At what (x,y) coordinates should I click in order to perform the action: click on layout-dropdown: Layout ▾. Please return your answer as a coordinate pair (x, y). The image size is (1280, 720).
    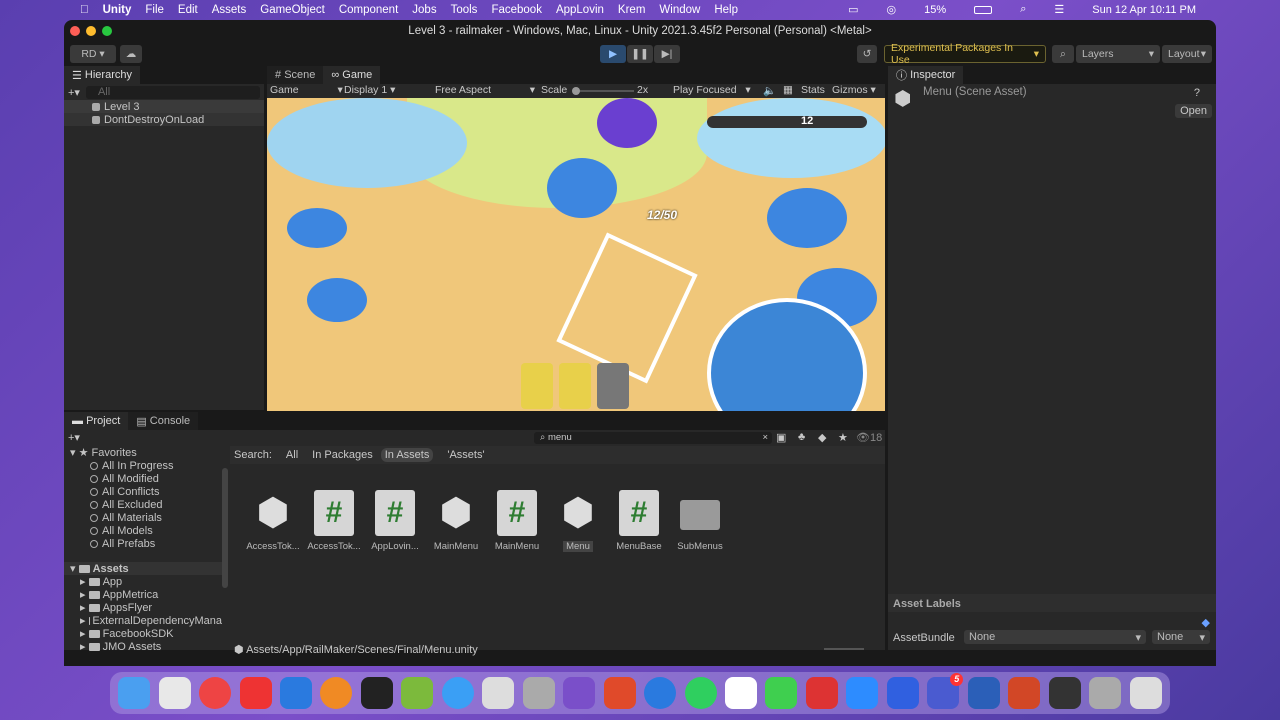
    Looking at the image, I should click on (1187, 54).